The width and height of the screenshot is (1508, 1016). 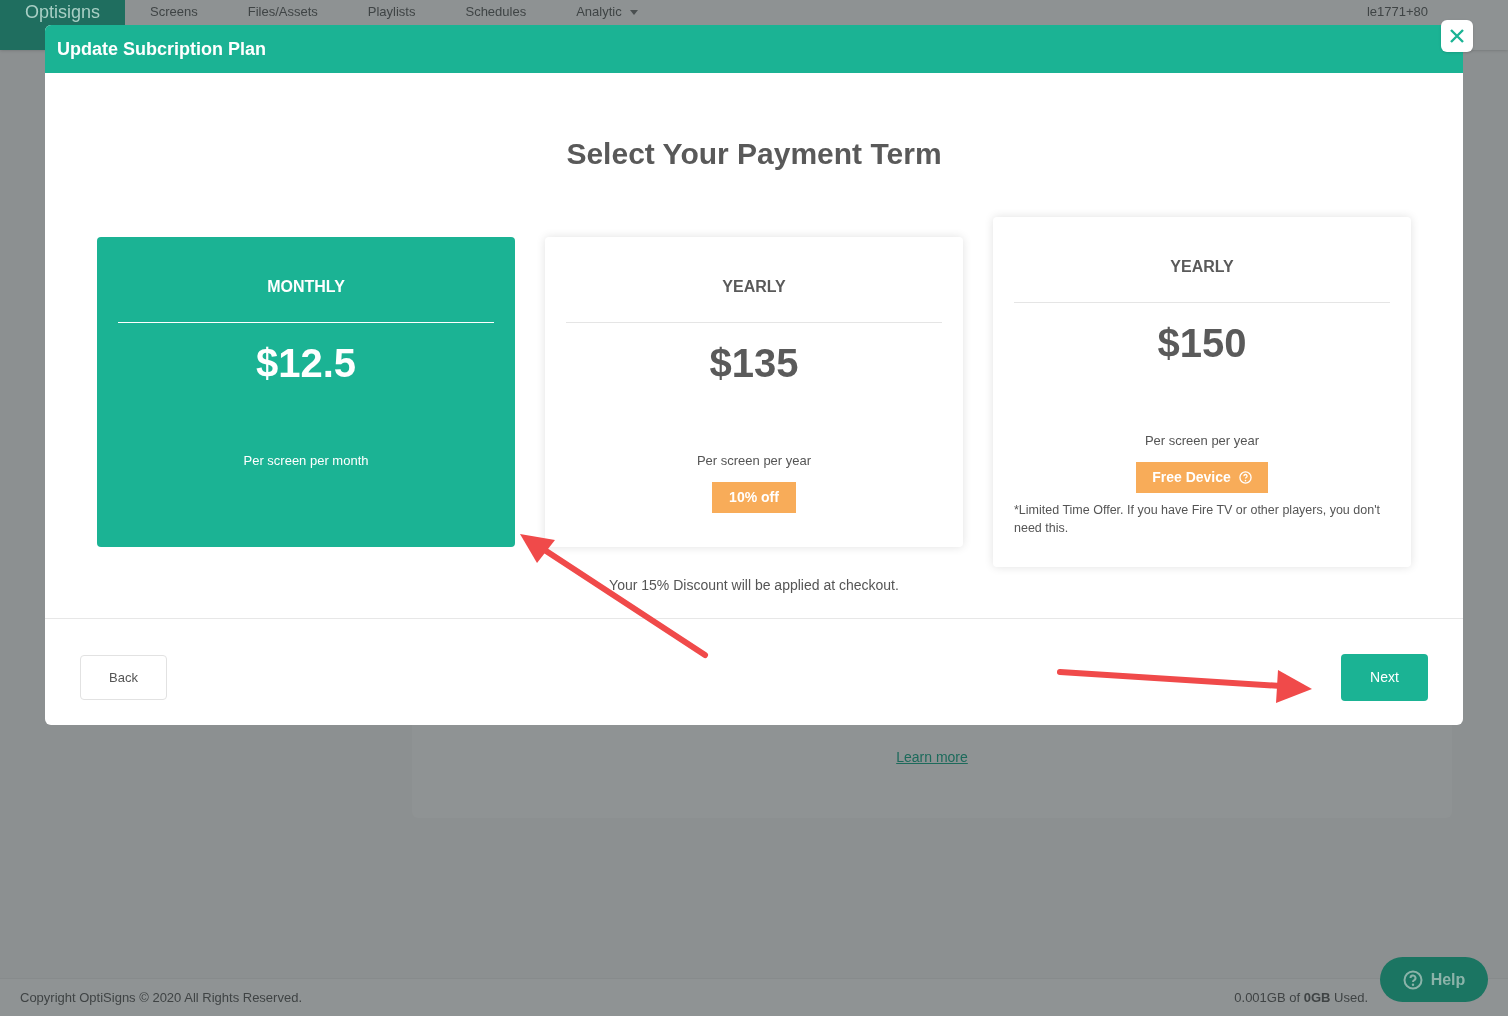 What do you see at coordinates (754, 363) in the screenshot?
I see `plan-price: $135` at bounding box center [754, 363].